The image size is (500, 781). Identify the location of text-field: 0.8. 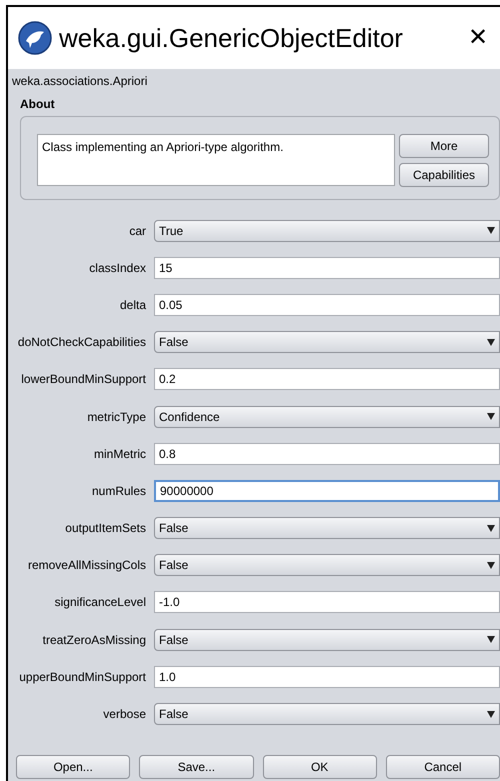
(327, 453).